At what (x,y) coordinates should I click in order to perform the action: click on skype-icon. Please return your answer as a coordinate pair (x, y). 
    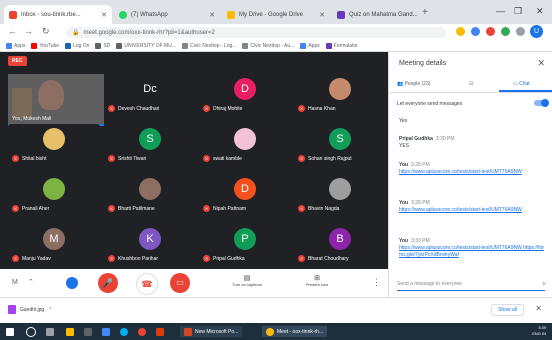
    Looking at the image, I should click on (124, 331).